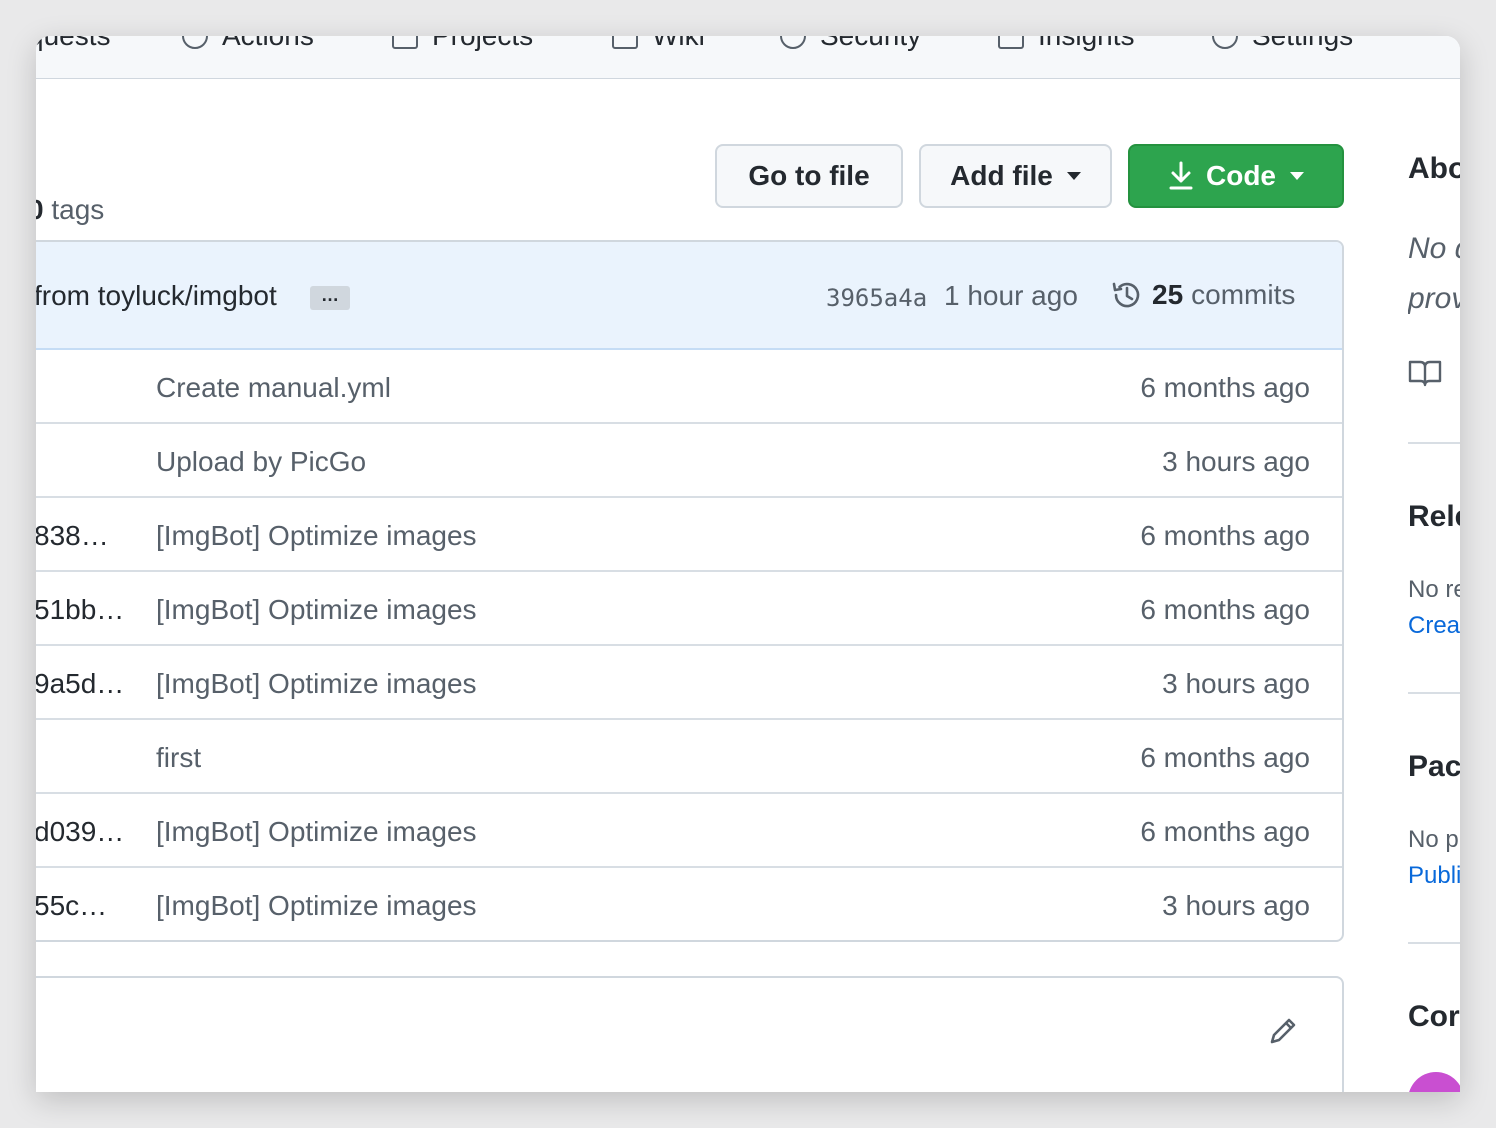  I want to click on go-to-file-button: Go to file, so click(809, 176).